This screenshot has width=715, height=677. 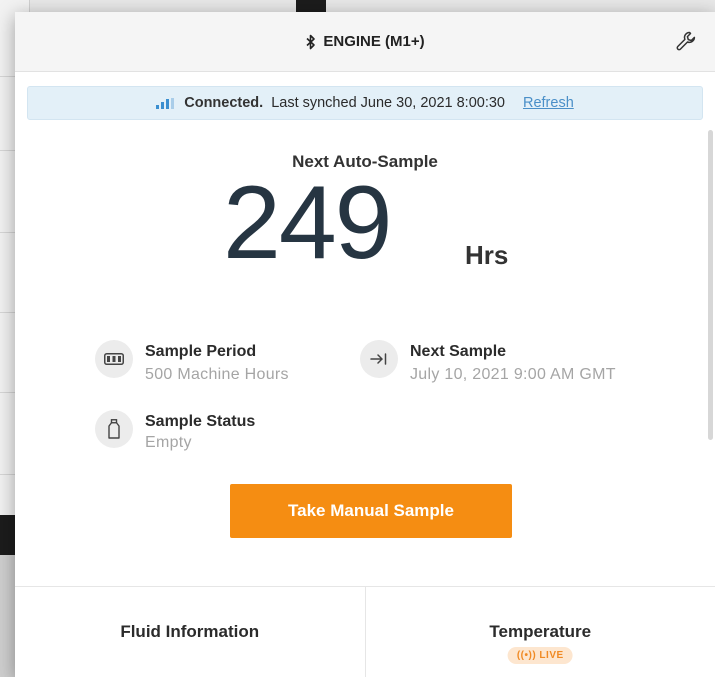 I want to click on fluid-information-title: Fluid Information, so click(x=190, y=631).